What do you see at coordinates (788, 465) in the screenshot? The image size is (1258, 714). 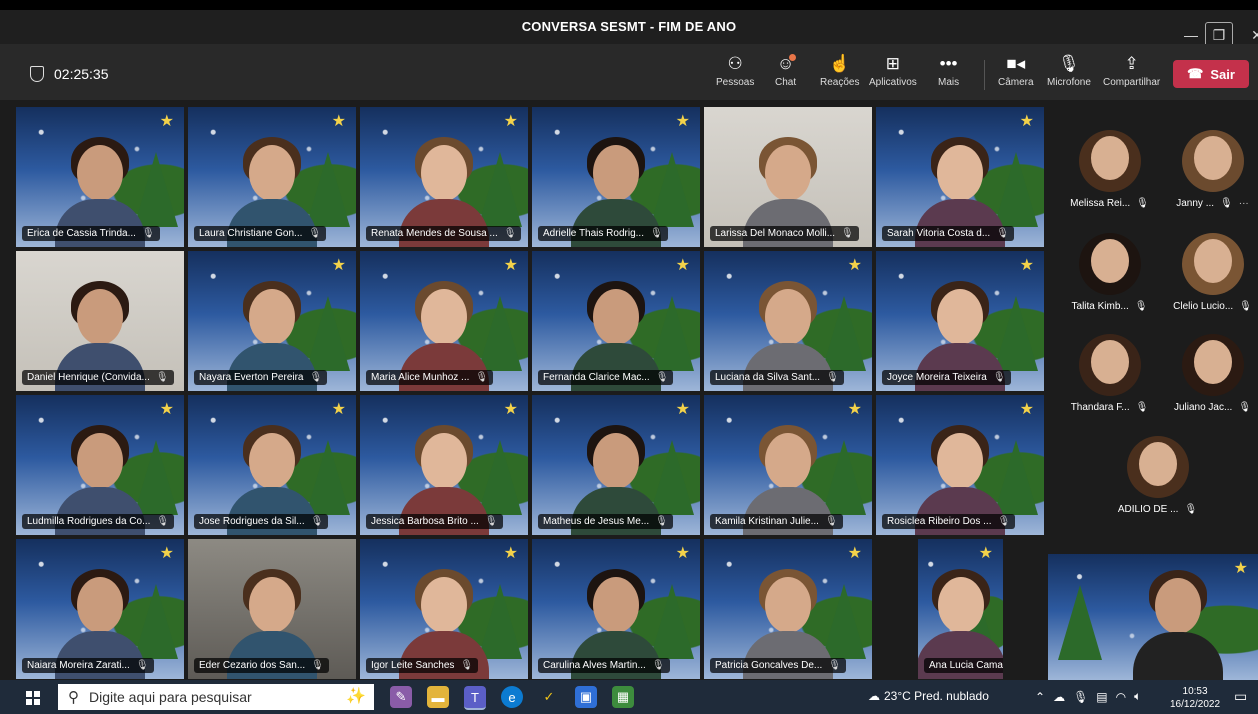 I see `participant-tile: ★ Kamila Kristinan Julie... 🎙︎` at bounding box center [788, 465].